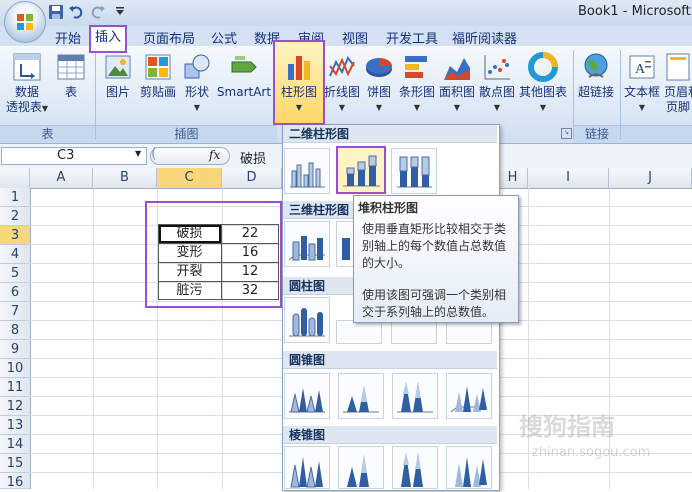  What do you see at coordinates (118, 76) in the screenshot?
I see `picture-button: 图片` at bounding box center [118, 76].